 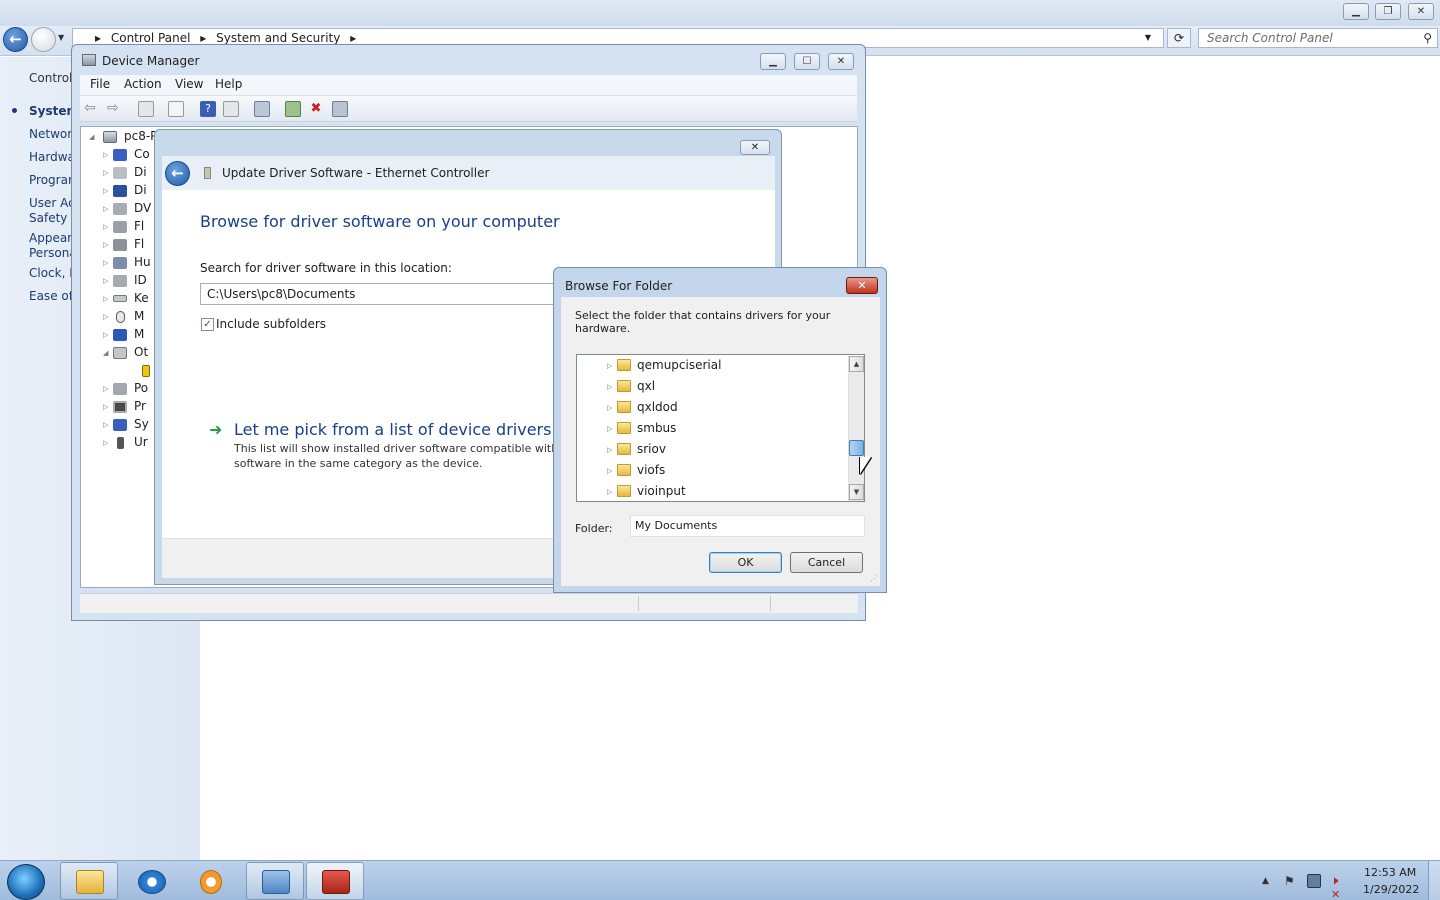 I want to click on taskbar-device-manager, so click(x=335, y=881).